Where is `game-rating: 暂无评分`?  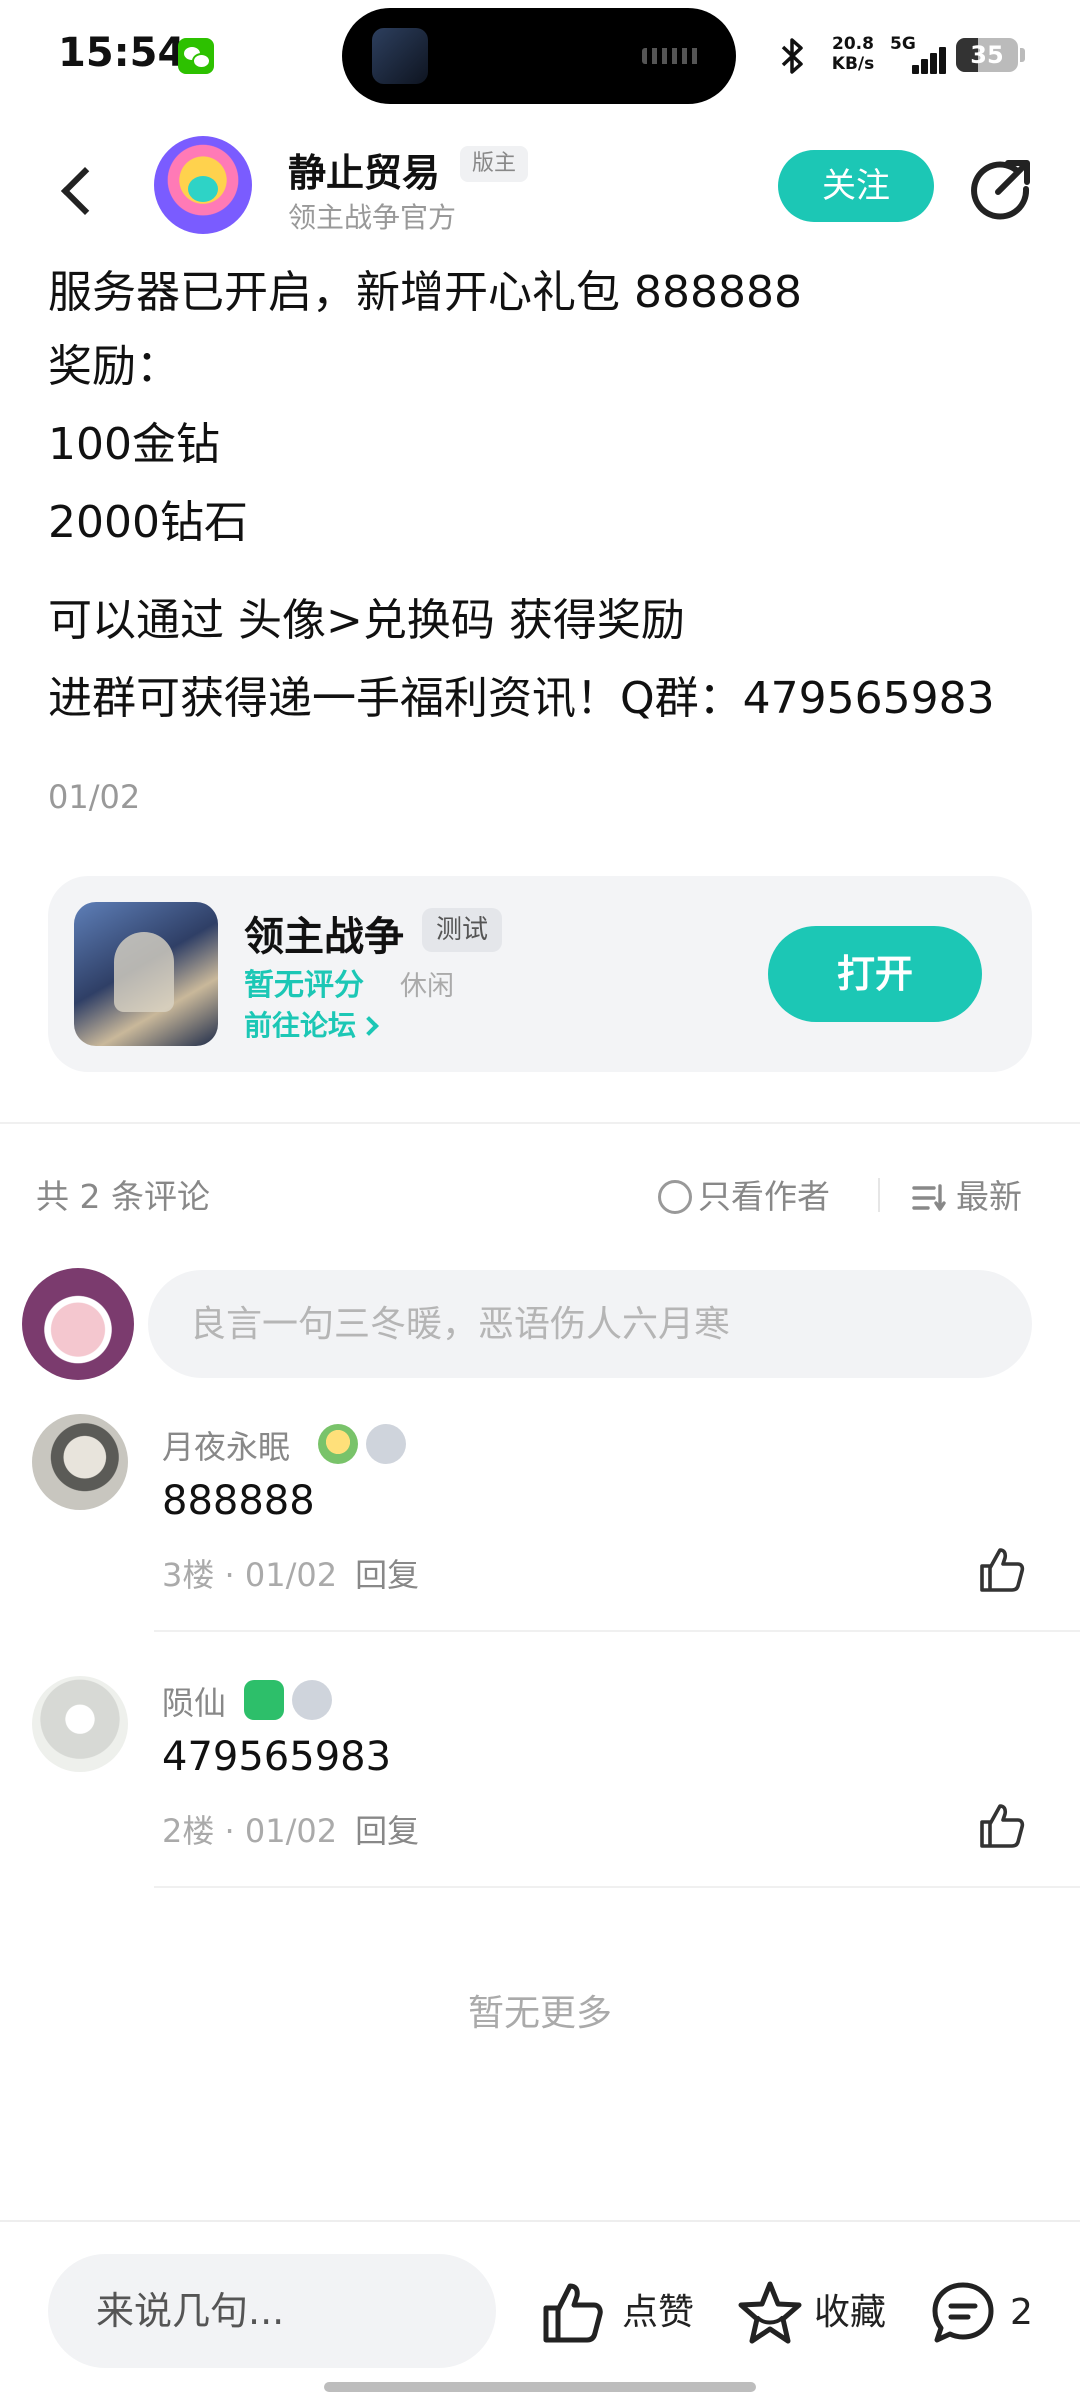
game-rating: 暂无评分 is located at coordinates (304, 985).